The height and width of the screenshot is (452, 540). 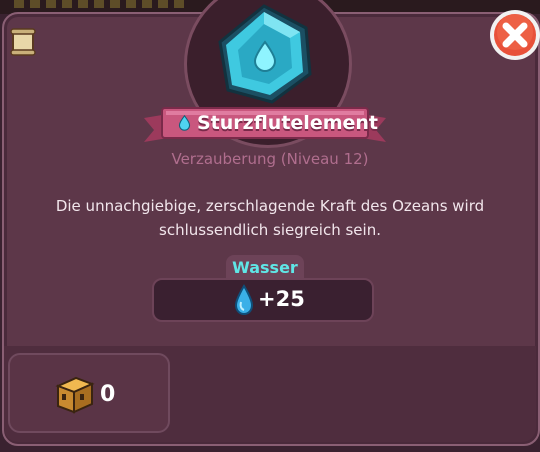 I want to click on scroll-button, so click(x=23, y=42).